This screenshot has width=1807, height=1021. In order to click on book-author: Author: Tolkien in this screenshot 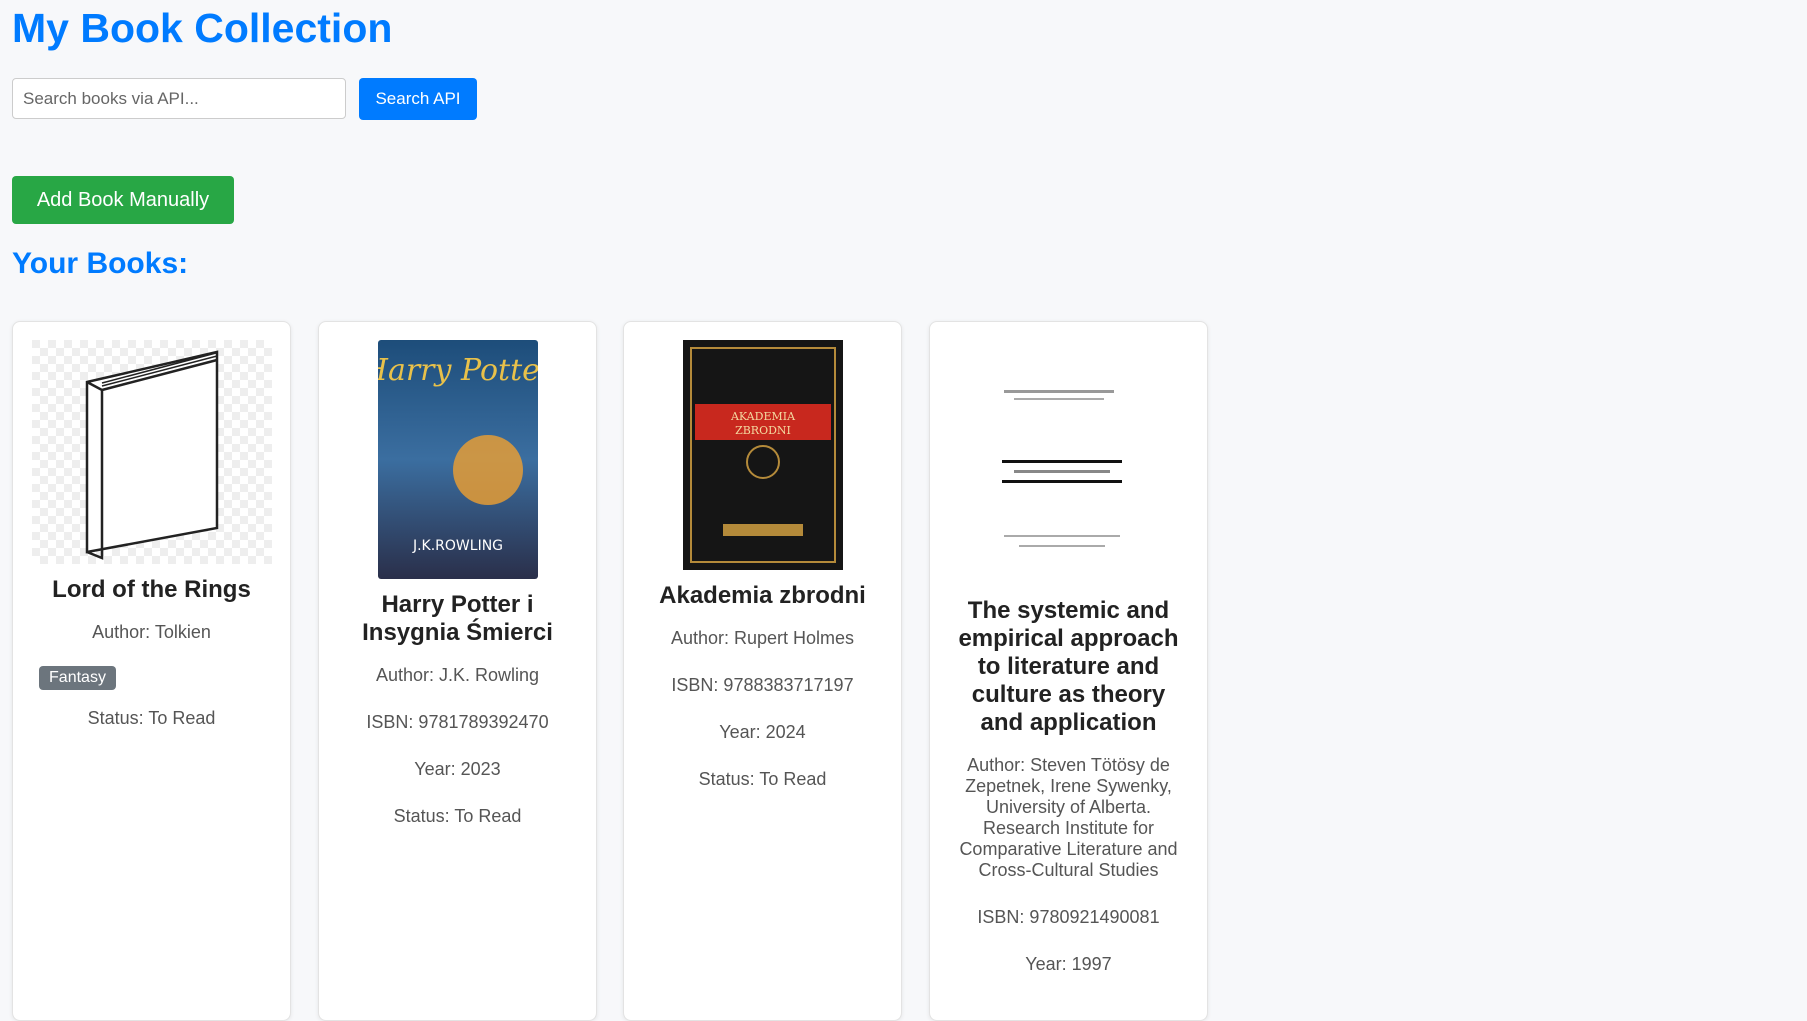, I will do `click(151, 632)`.